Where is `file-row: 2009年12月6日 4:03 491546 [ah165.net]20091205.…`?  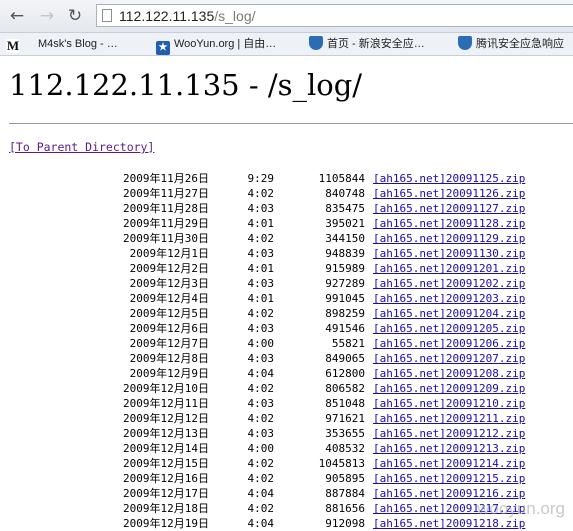
file-row: 2009年12月6日 4:03 491546 [ah165.net]20091205.… is located at coordinates (289, 328).